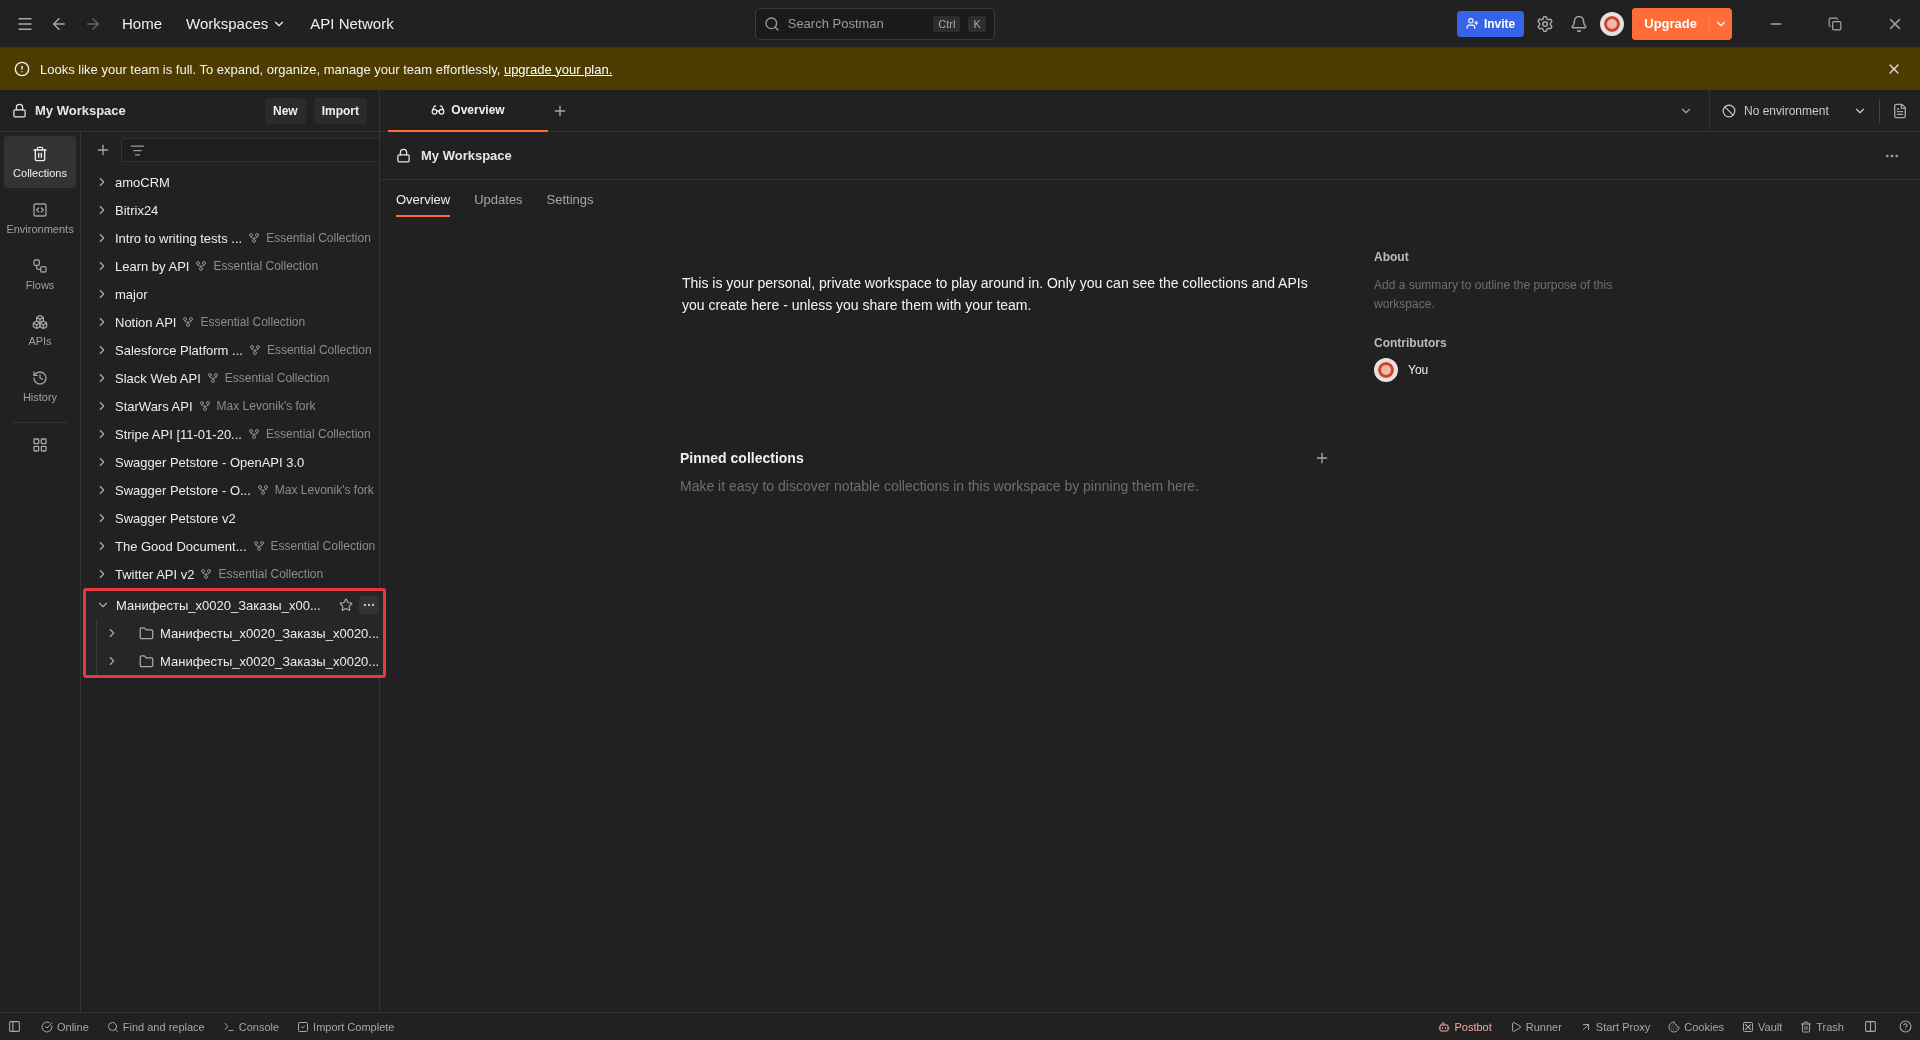 The height and width of the screenshot is (1040, 1920). I want to click on robot-icon, so click(1444, 1026).